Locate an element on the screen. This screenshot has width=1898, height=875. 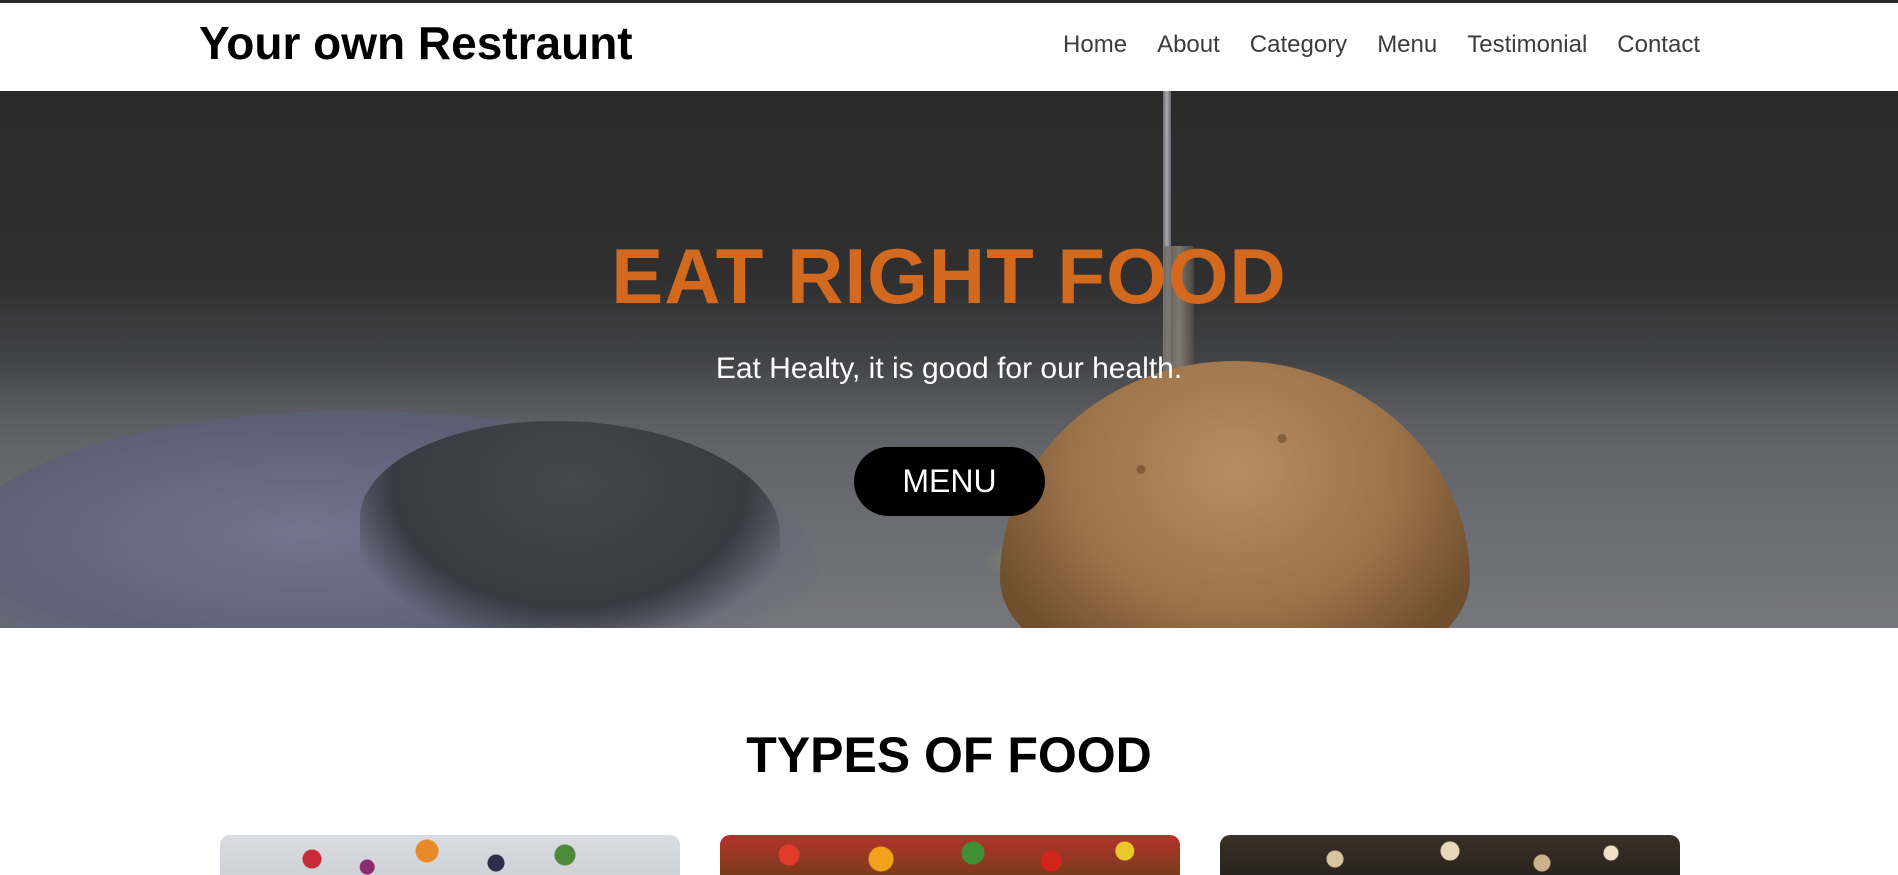
site-brand: Your own Restraunt is located at coordinates (416, 43).